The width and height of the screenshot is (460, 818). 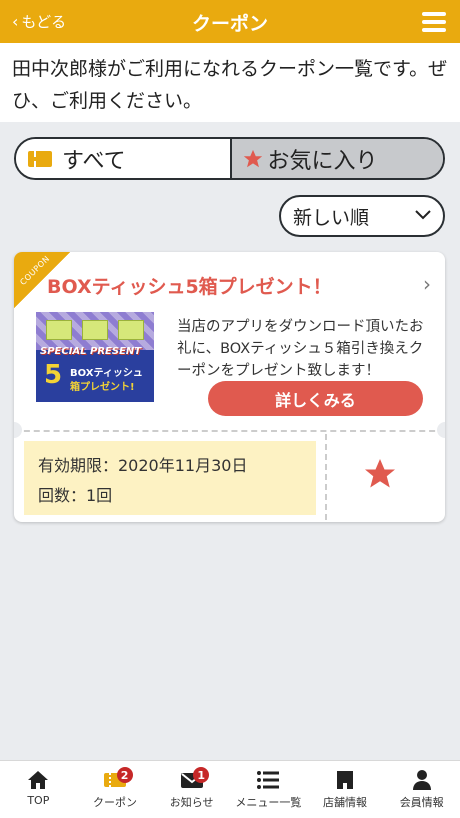 What do you see at coordinates (230, 82) in the screenshot?
I see `intro-text: 田中次郎様がご利用になれるクーポン一覧です。ぜひ、ご利用ください。` at bounding box center [230, 82].